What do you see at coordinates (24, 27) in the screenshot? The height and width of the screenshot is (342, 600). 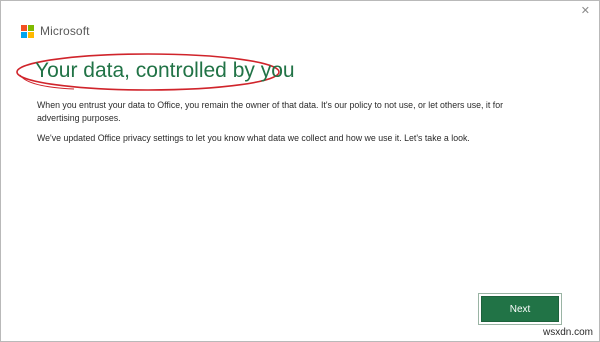 I see `logo-square-red` at bounding box center [24, 27].